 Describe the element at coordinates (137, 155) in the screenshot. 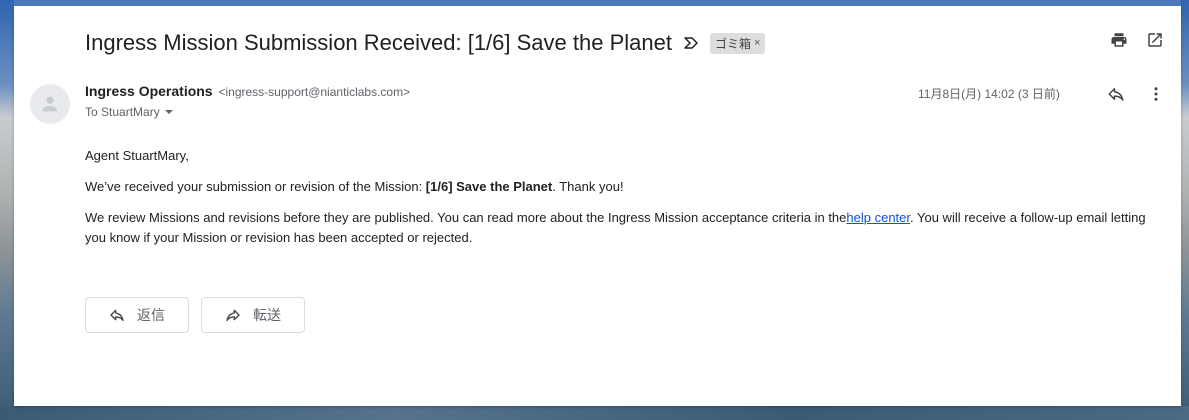

I see `greeting: Agent StuartMary,` at that location.